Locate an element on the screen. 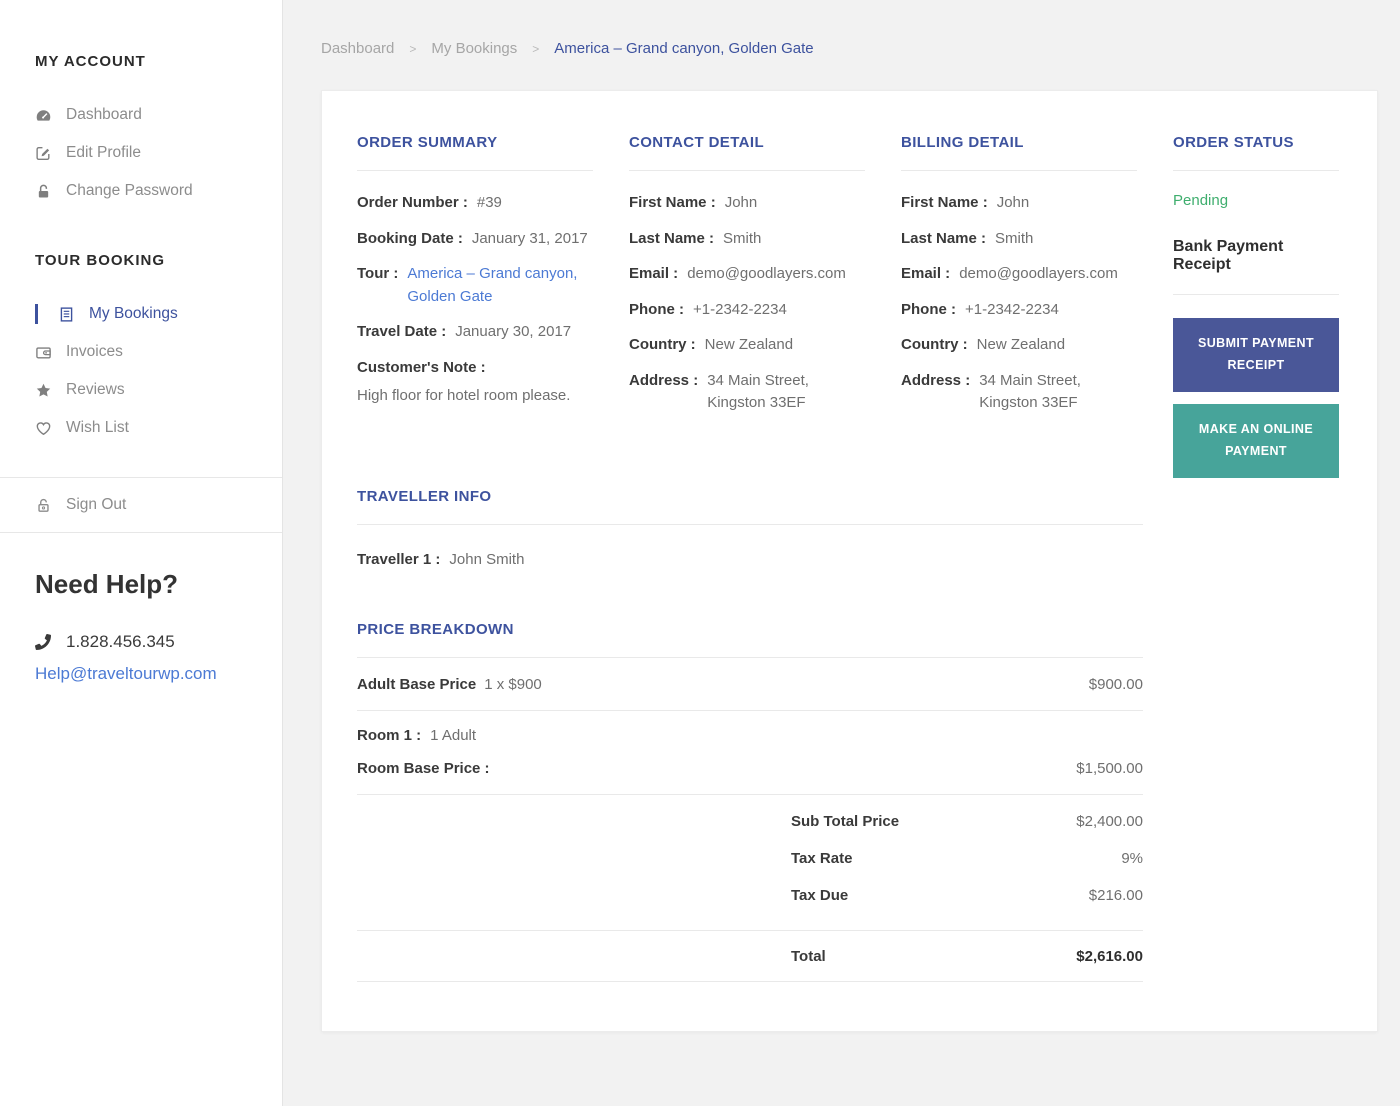 The image size is (1400, 1106). billing-address-row: Address : 34 Main Street, Kingston 33EF is located at coordinates (1019, 392).